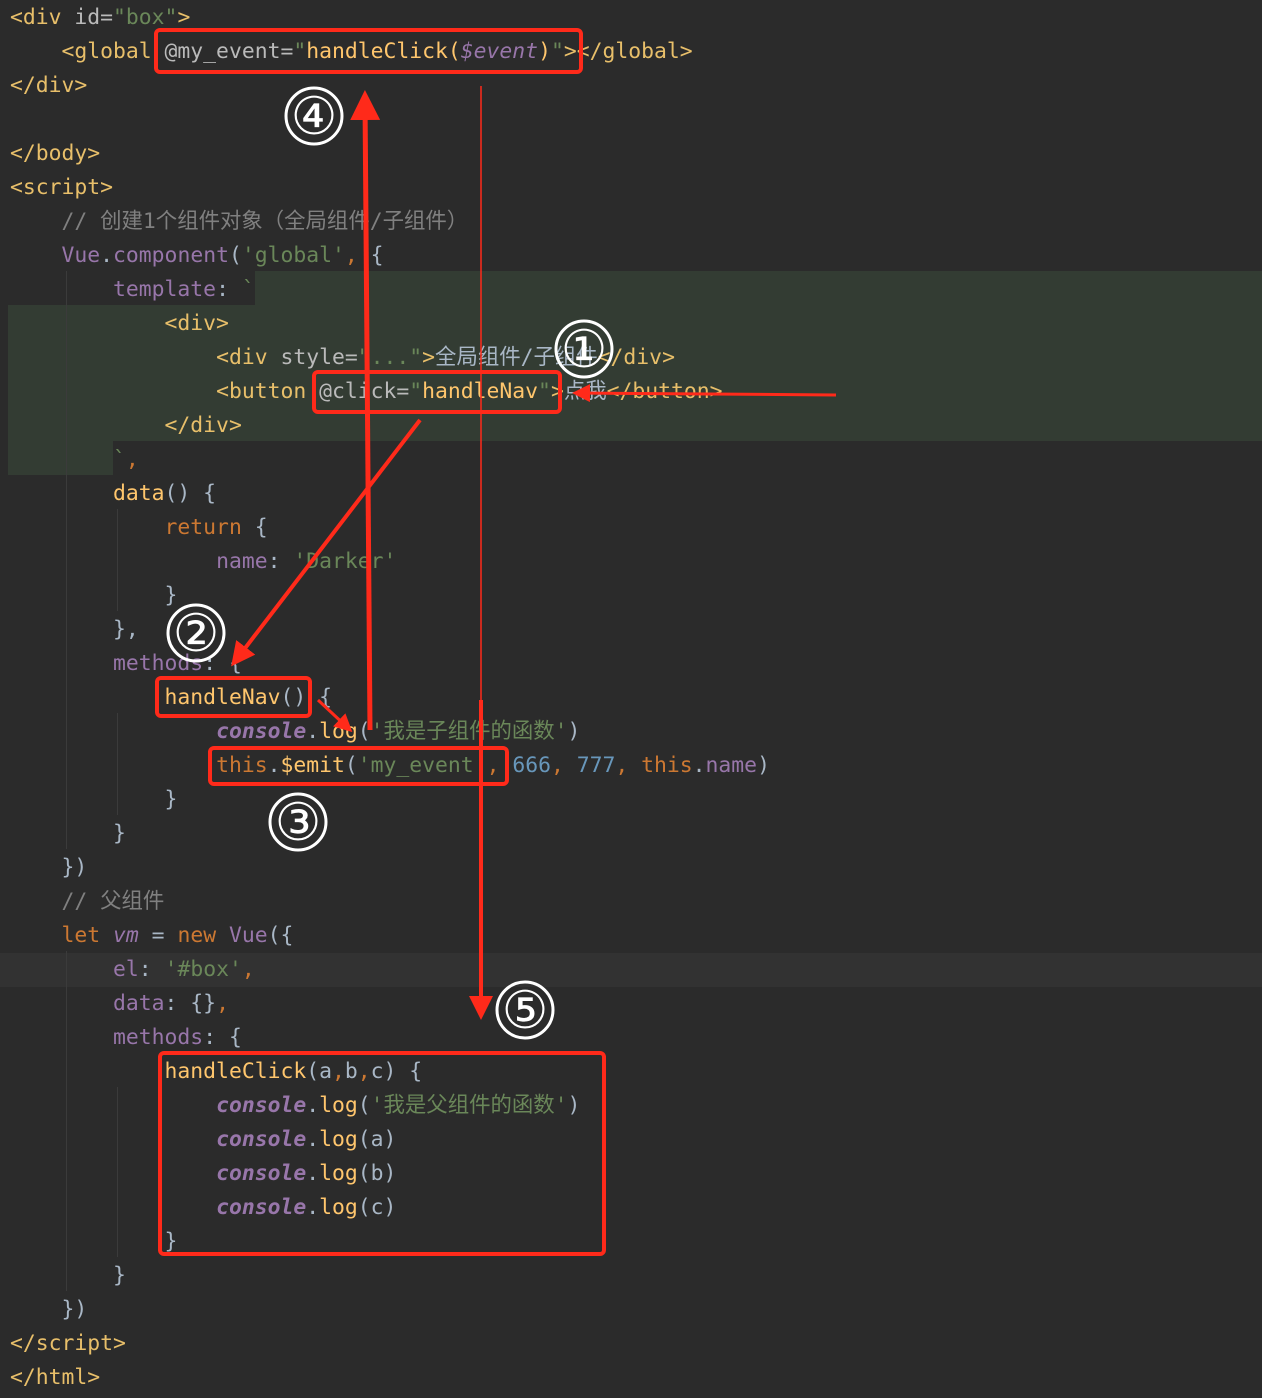  I want to click on highlight-box-handleclick, so click(382, 1153).